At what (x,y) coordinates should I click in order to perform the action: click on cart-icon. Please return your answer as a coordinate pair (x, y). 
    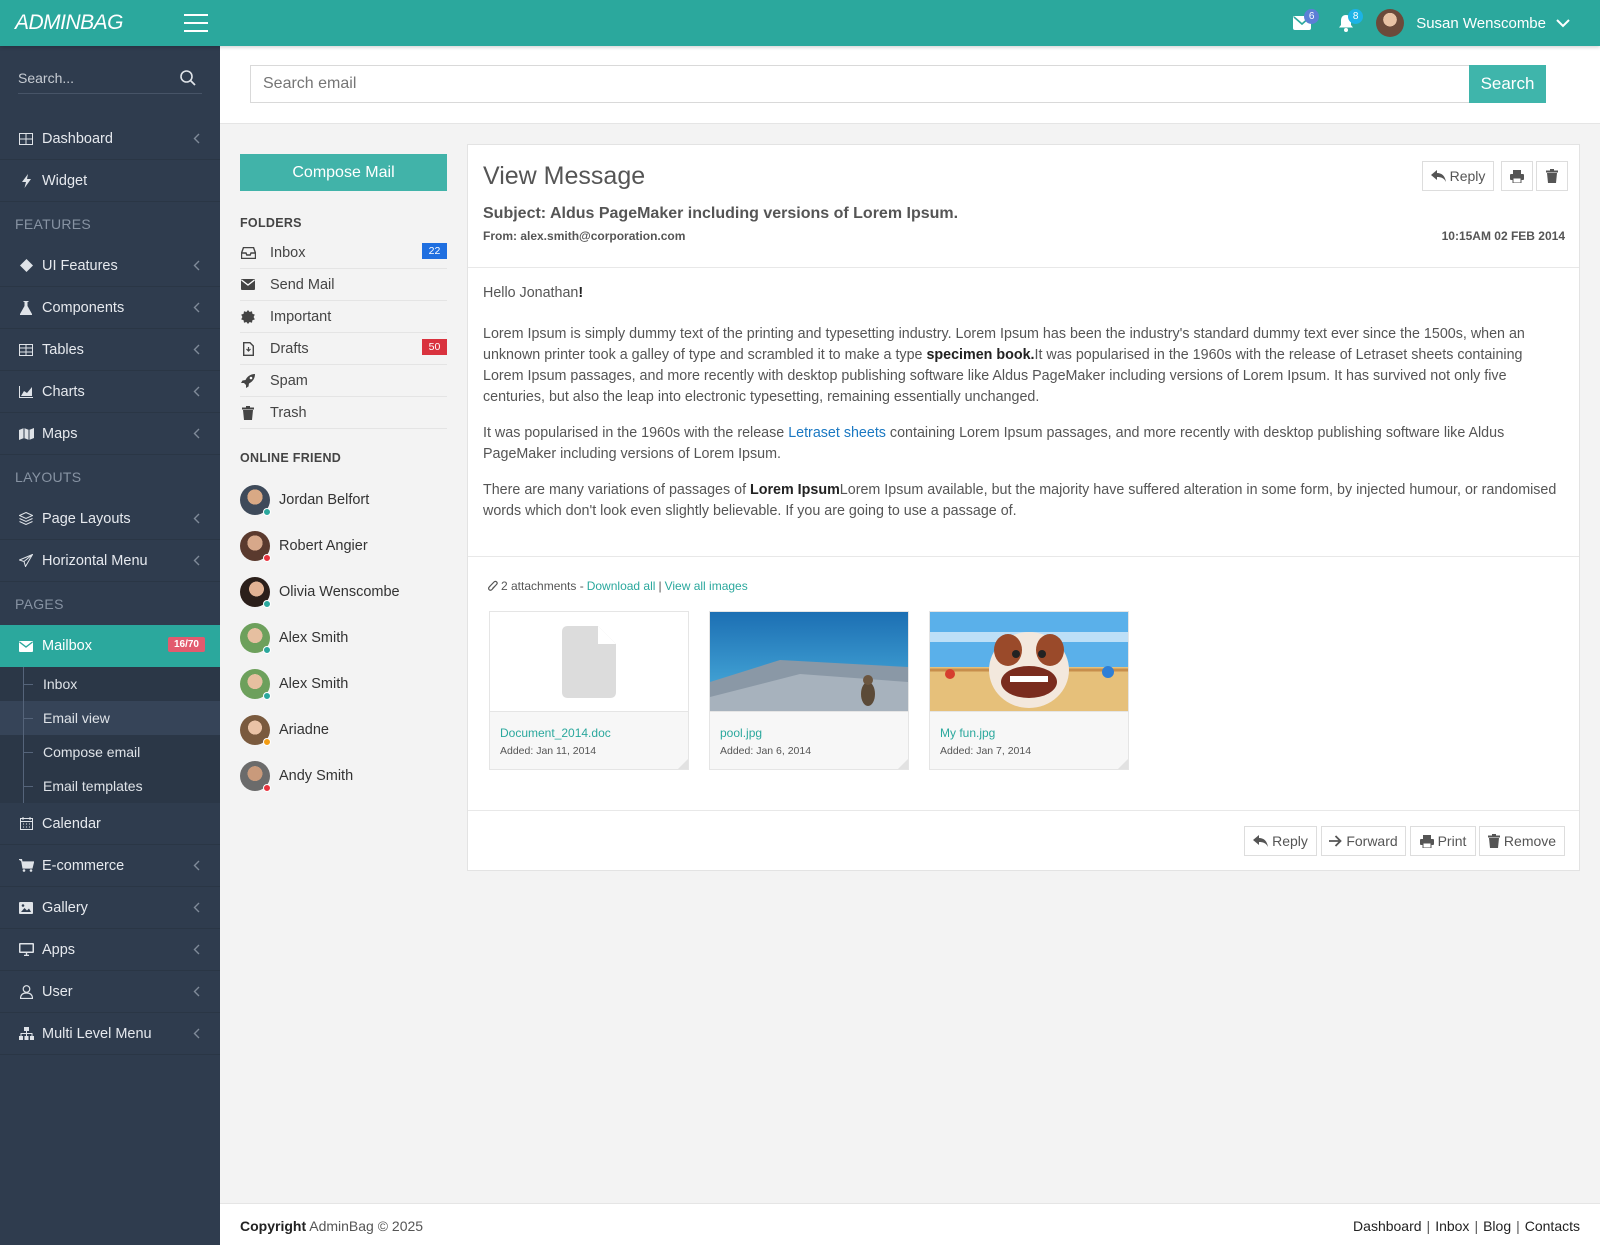
    Looking at the image, I should click on (26, 865).